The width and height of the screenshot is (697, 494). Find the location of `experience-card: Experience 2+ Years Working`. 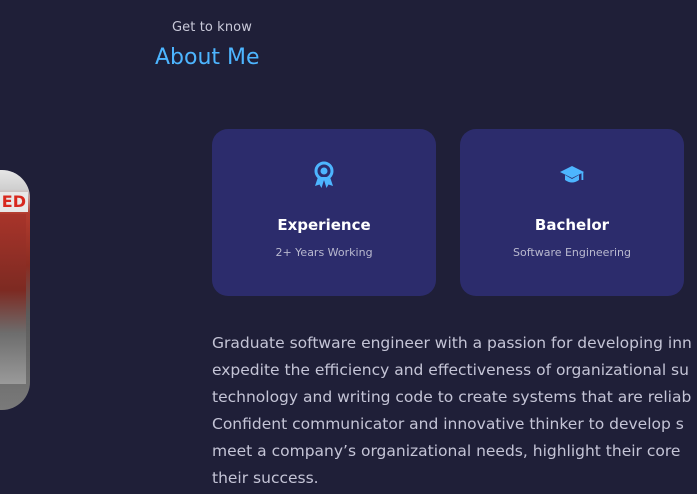

experience-card: Experience 2+ Years Working is located at coordinates (324, 212).